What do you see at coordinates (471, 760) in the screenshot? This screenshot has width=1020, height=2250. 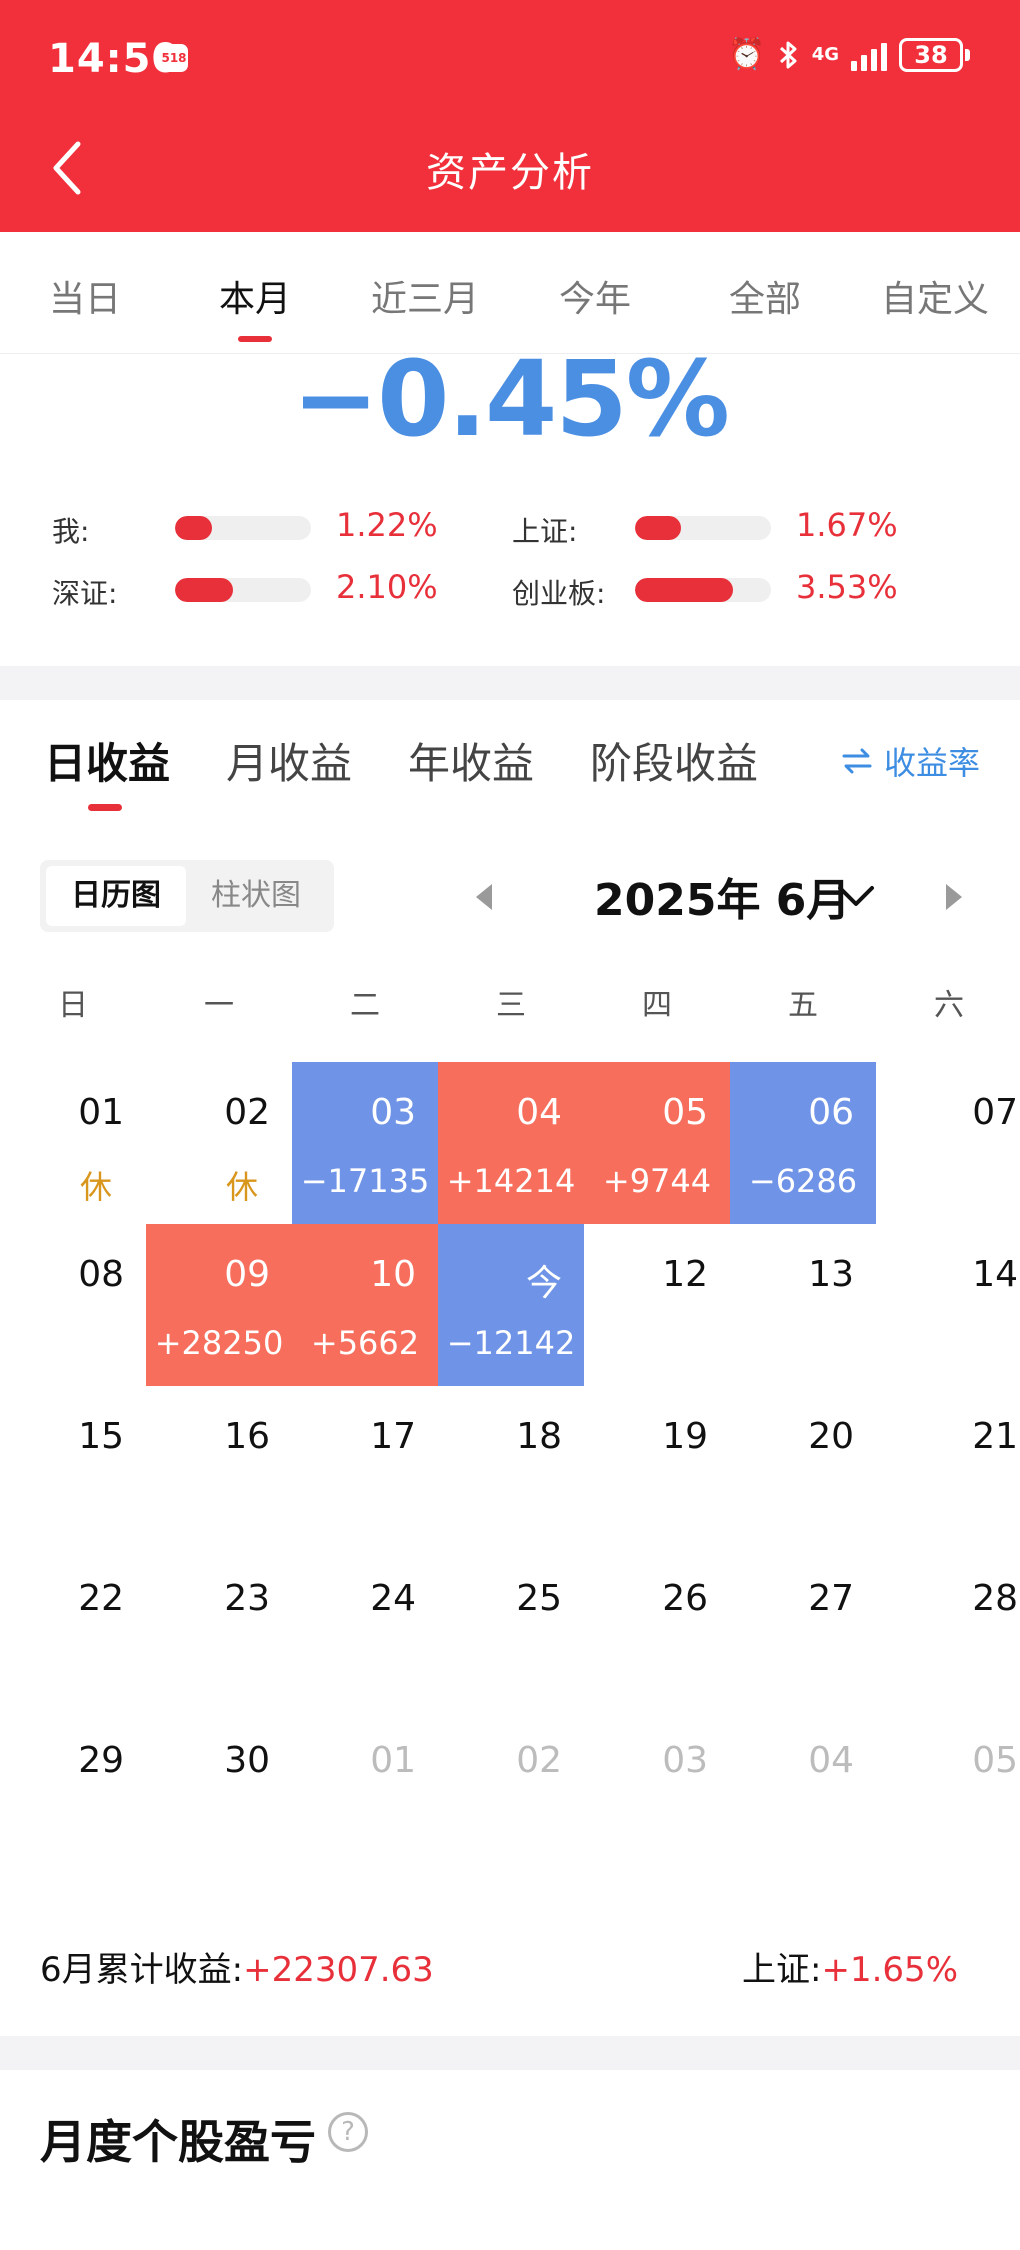 I see `tab-yearly-income: 年收益` at bounding box center [471, 760].